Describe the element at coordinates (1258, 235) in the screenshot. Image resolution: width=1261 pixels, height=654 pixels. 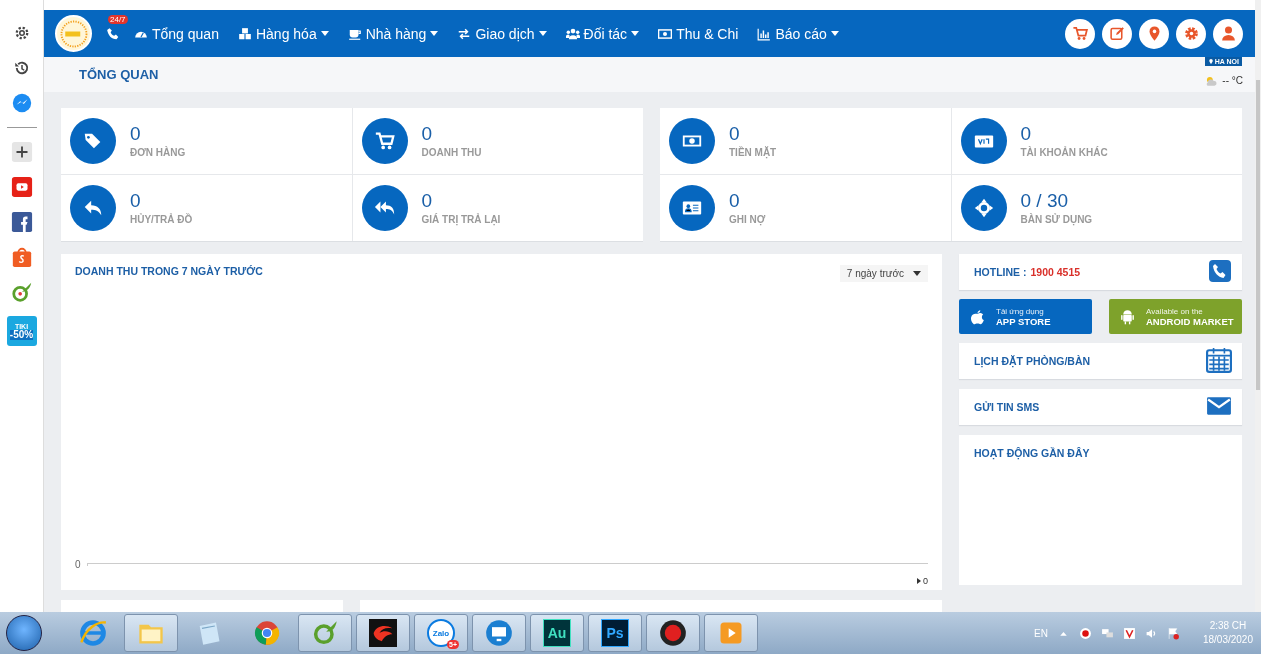
I see `scrollbar-thumb` at that location.